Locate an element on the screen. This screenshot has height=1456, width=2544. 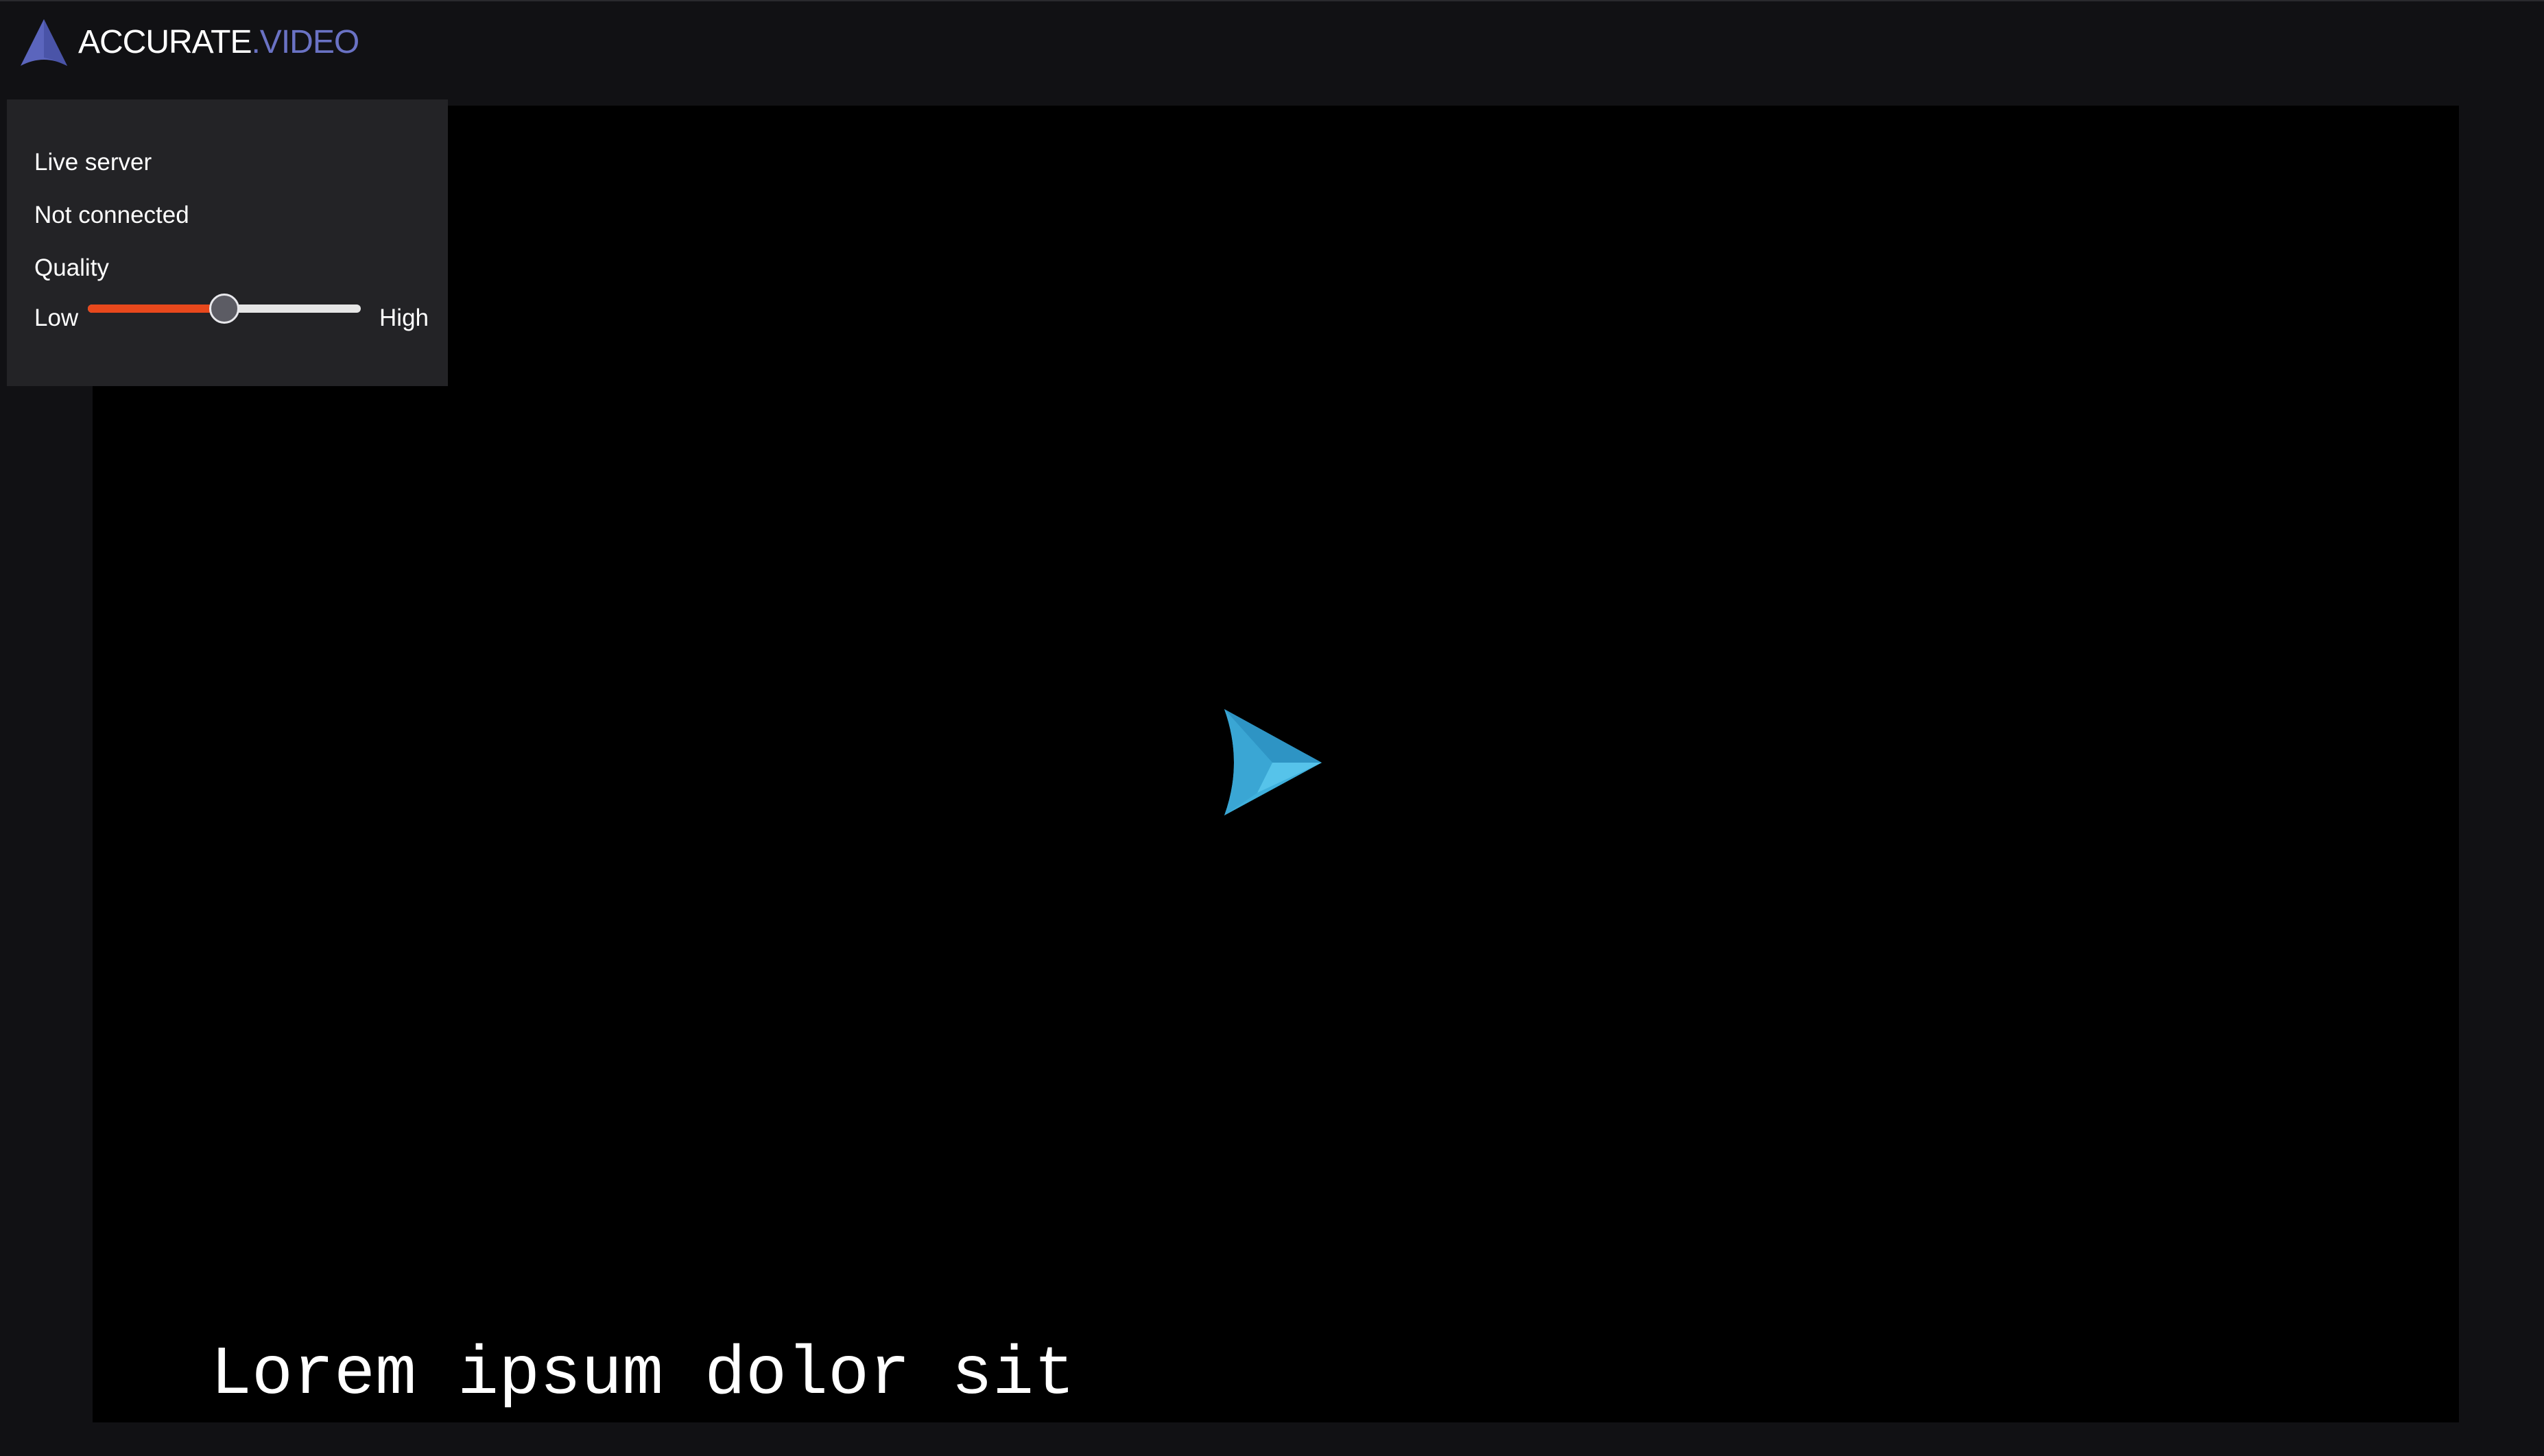
app-header: ACCURATE.VIDEO is located at coordinates (1272, 49).